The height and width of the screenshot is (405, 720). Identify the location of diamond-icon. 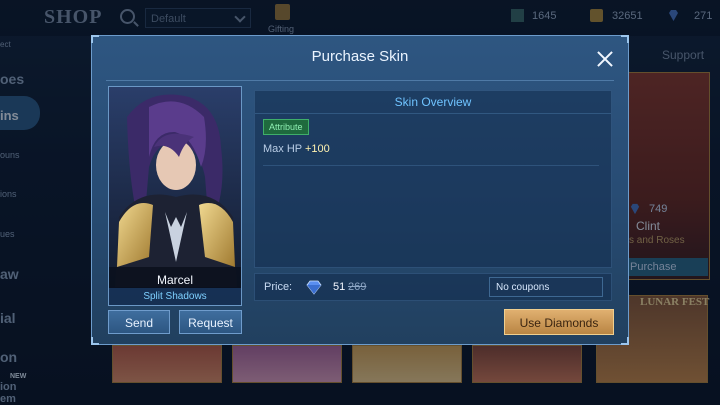
(314, 287).